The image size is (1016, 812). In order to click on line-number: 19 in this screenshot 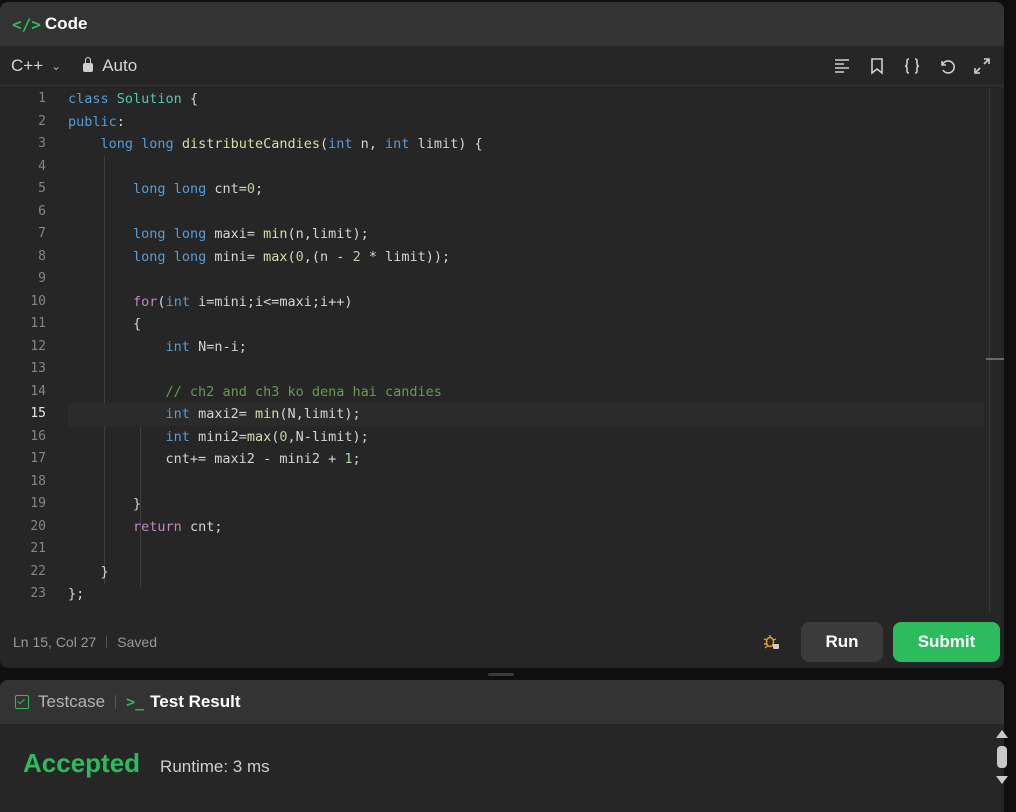, I will do `click(38, 503)`.